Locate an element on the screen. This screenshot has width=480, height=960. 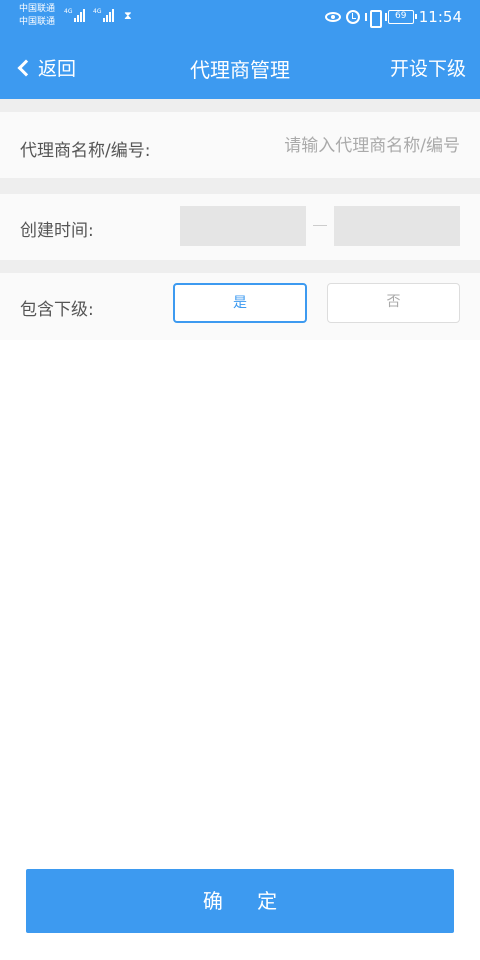
created-time-row: 创建时间: is located at coordinates (240, 227).